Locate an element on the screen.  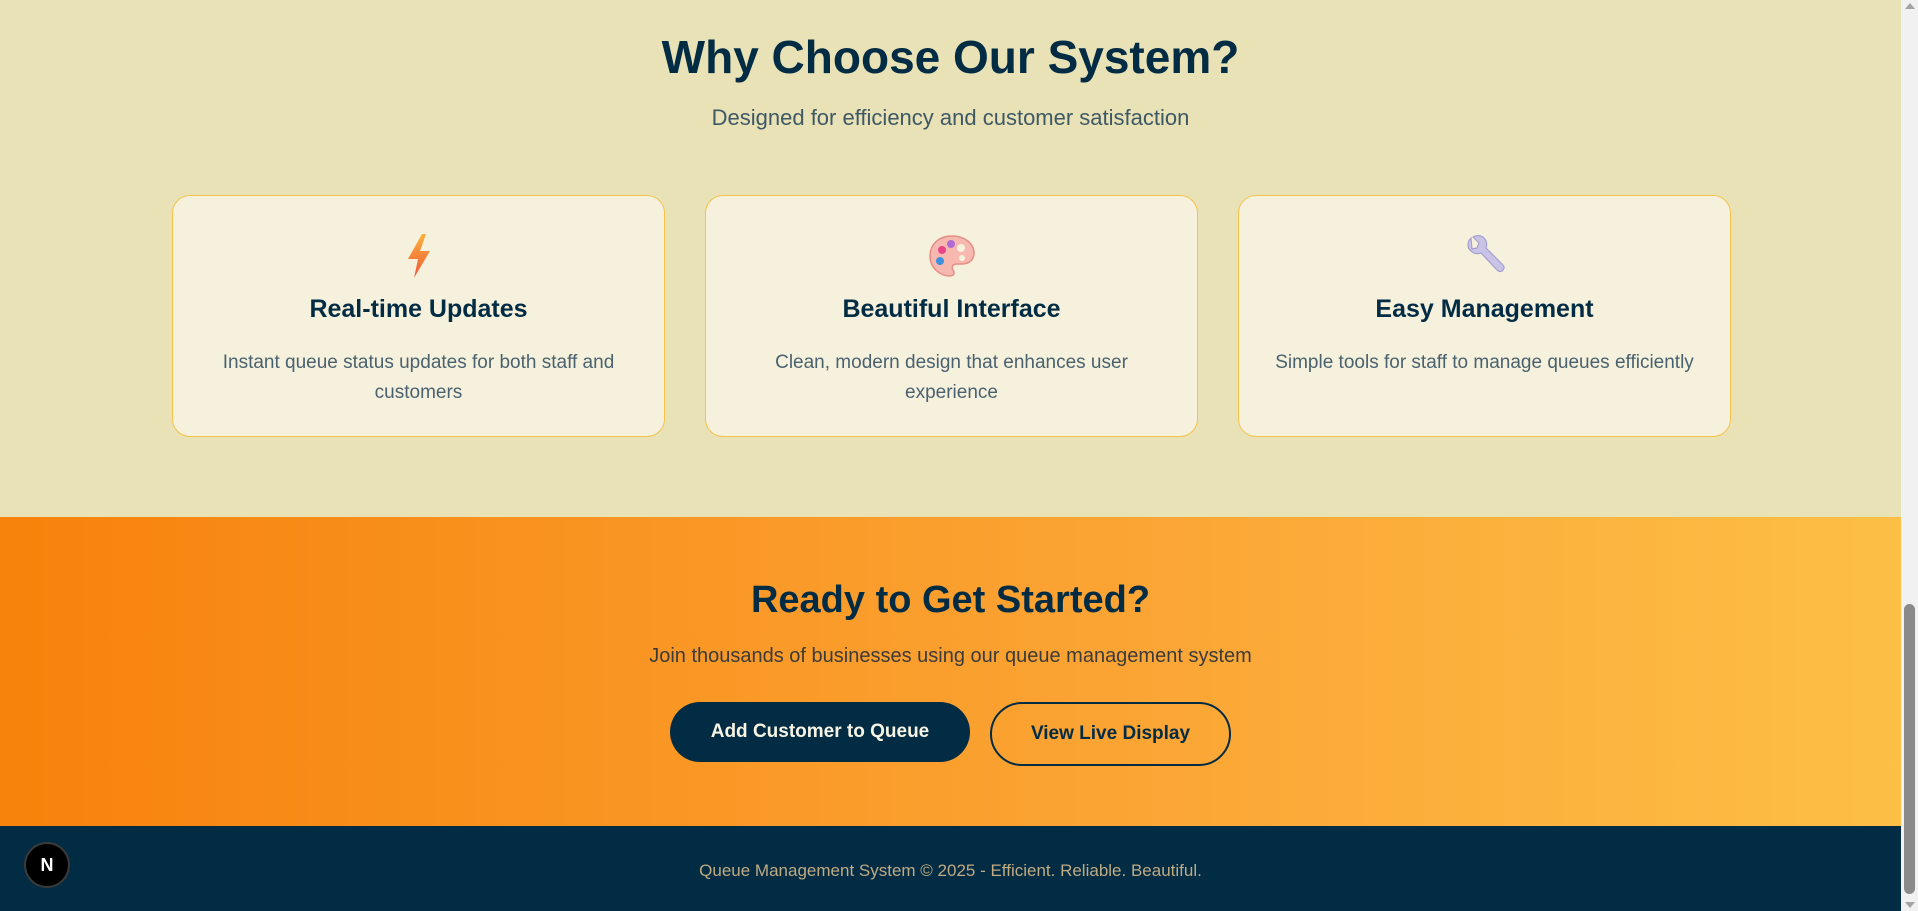
cta-title: Ready to Get Started? is located at coordinates (950, 600).